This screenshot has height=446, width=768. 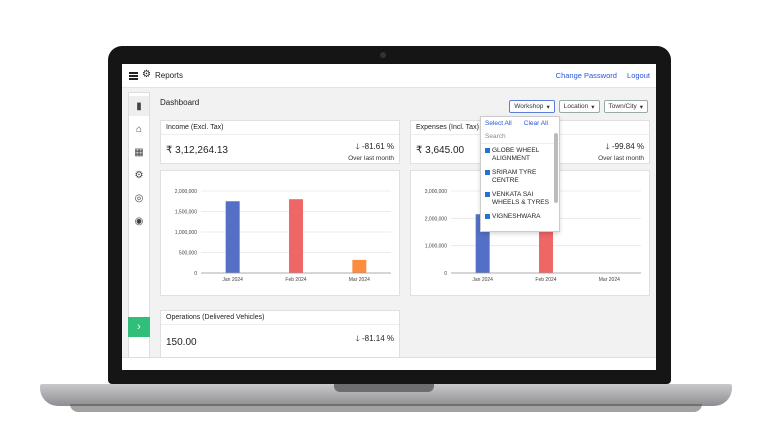 What do you see at coordinates (556, 168) in the screenshot?
I see `dropdown-scrollbar` at bounding box center [556, 168].